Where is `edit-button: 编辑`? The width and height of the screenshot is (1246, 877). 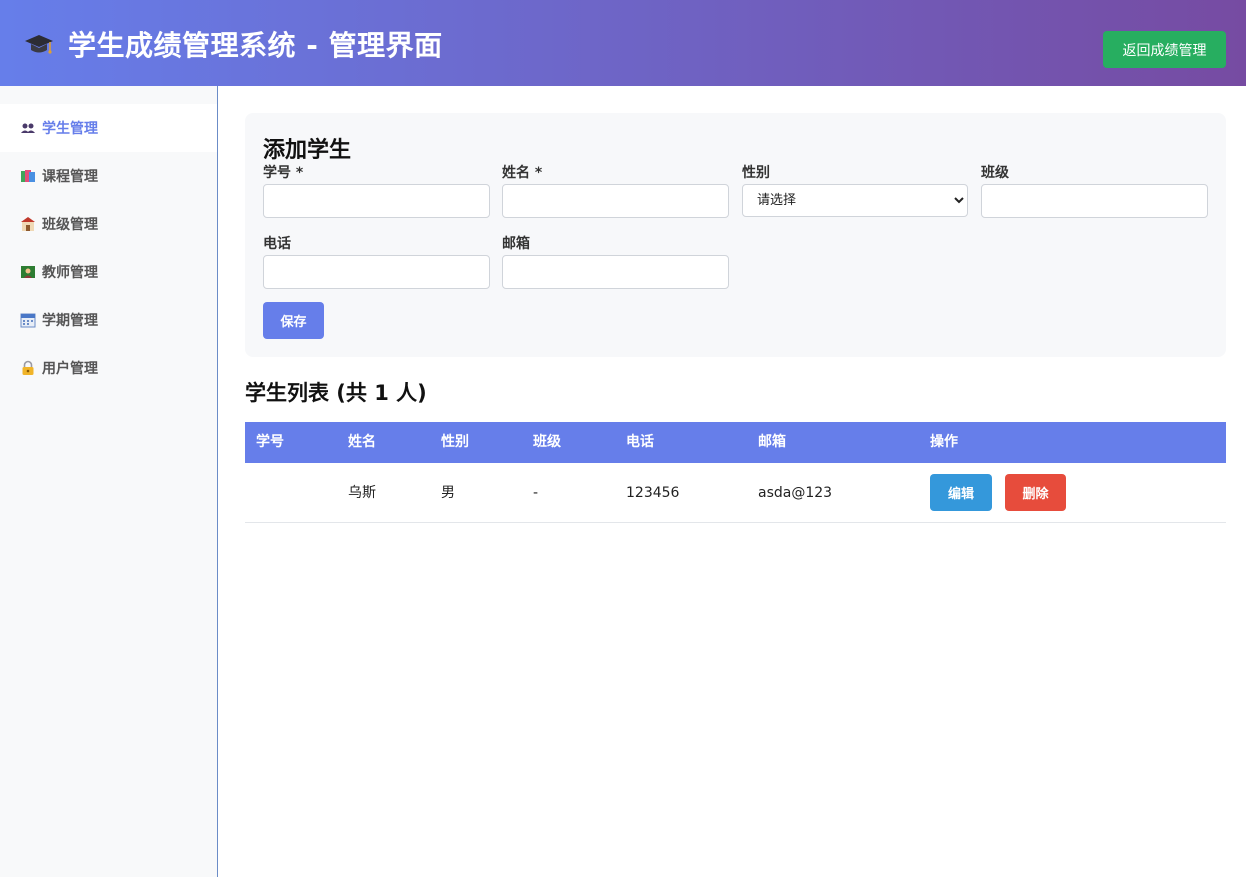 edit-button: 编辑 is located at coordinates (961, 492).